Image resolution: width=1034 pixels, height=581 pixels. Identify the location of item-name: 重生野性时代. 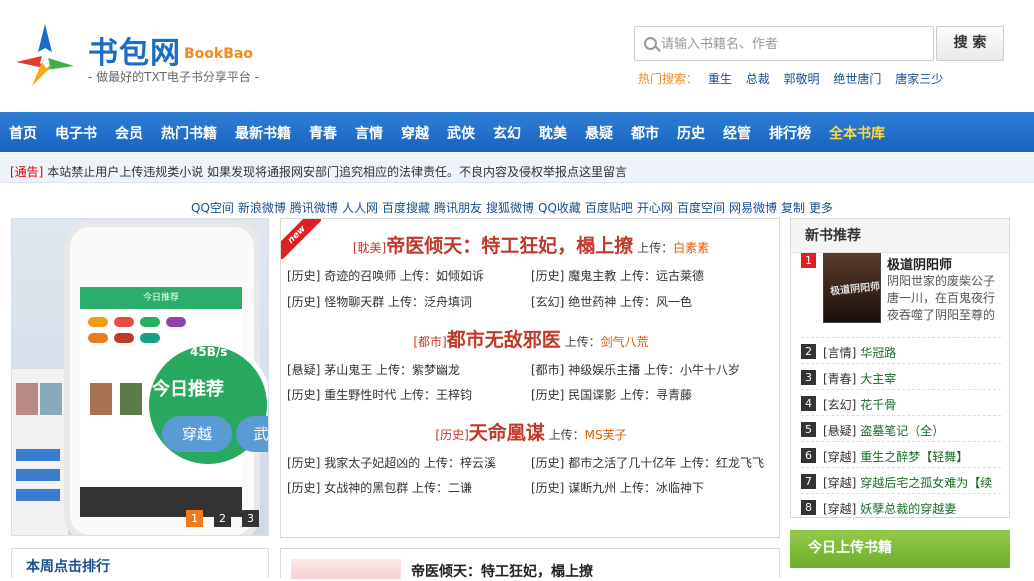
(360, 395).